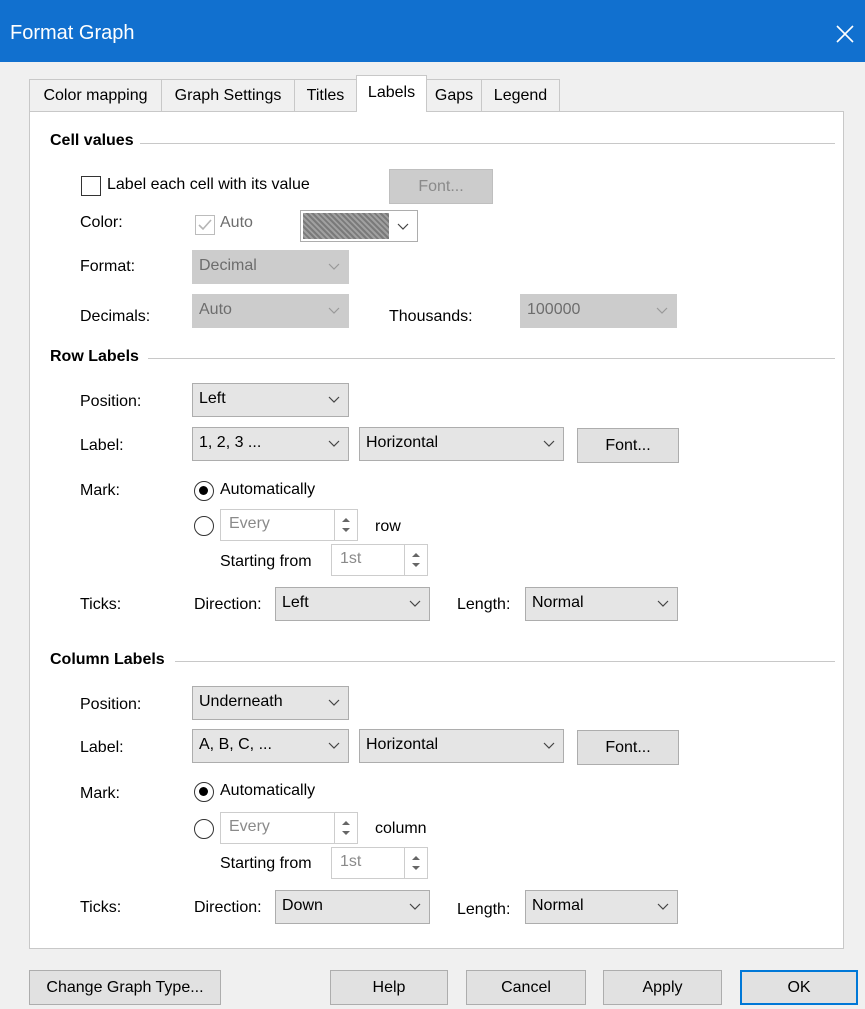 The height and width of the screenshot is (1009, 865). Describe the element at coordinates (102, 445) in the screenshot. I see `row-label-label: Label:` at that location.